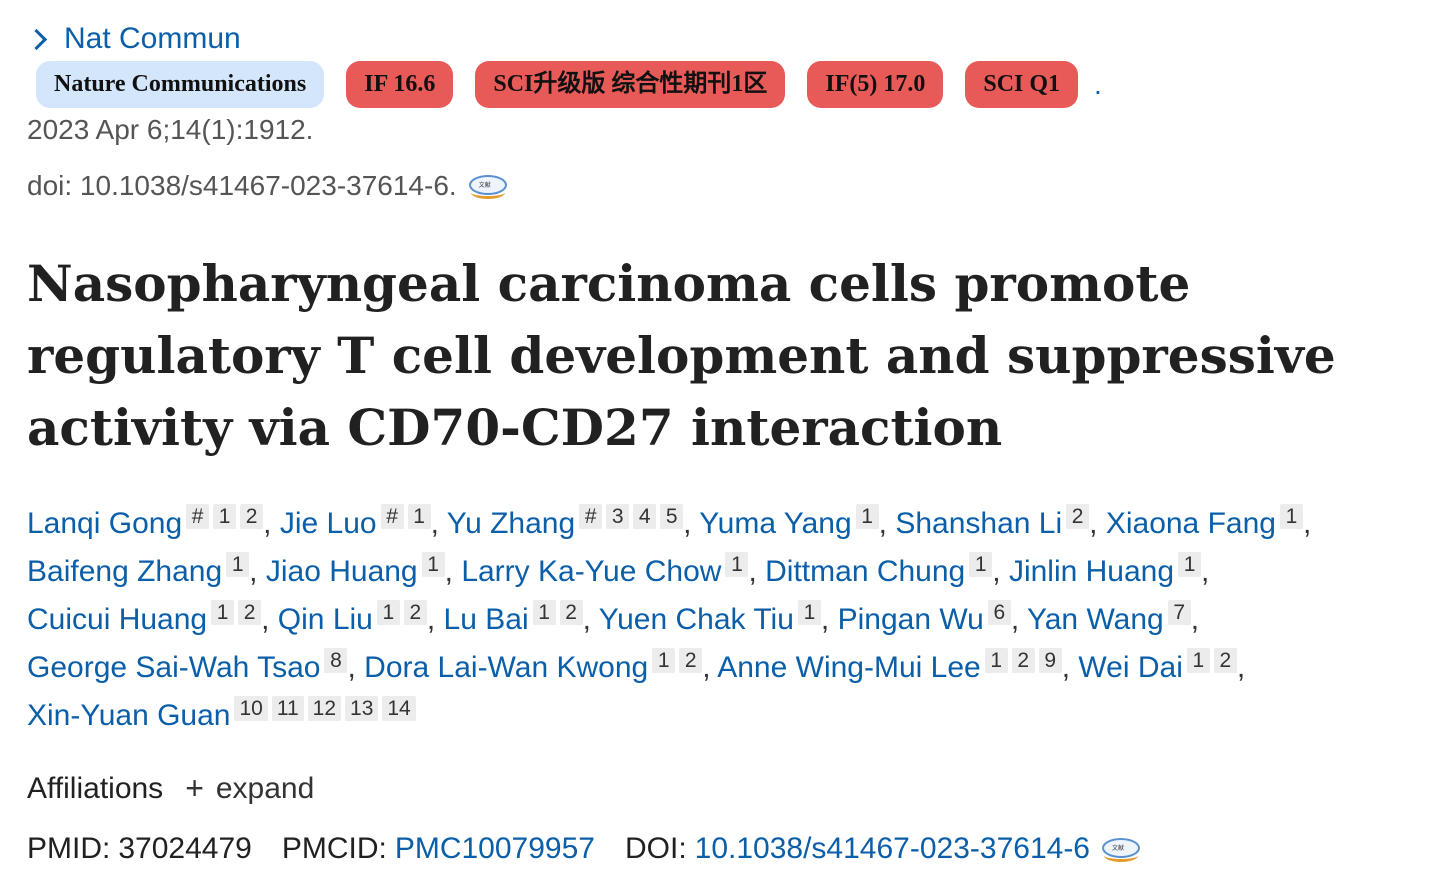  What do you see at coordinates (486, 619) in the screenshot?
I see `author-name-link: Lu Bai` at bounding box center [486, 619].